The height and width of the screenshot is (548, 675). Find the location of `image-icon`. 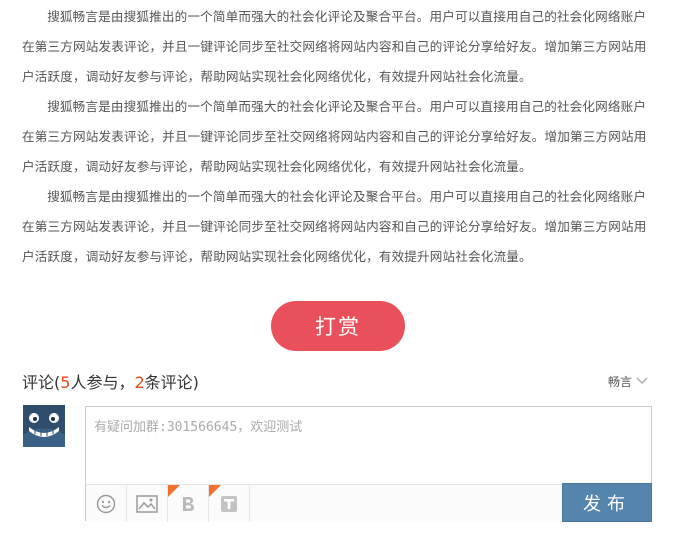

image-icon is located at coordinates (147, 503).